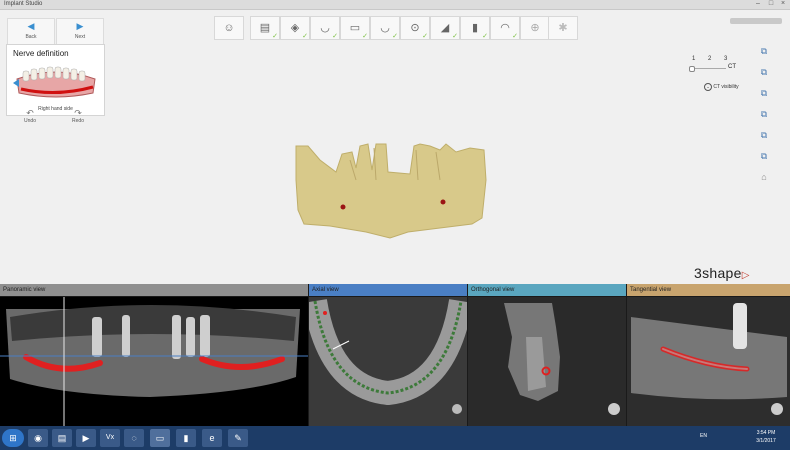 This screenshot has height=450, width=790. What do you see at coordinates (23, 4) in the screenshot?
I see `window-title: Implant Studio` at bounding box center [23, 4].